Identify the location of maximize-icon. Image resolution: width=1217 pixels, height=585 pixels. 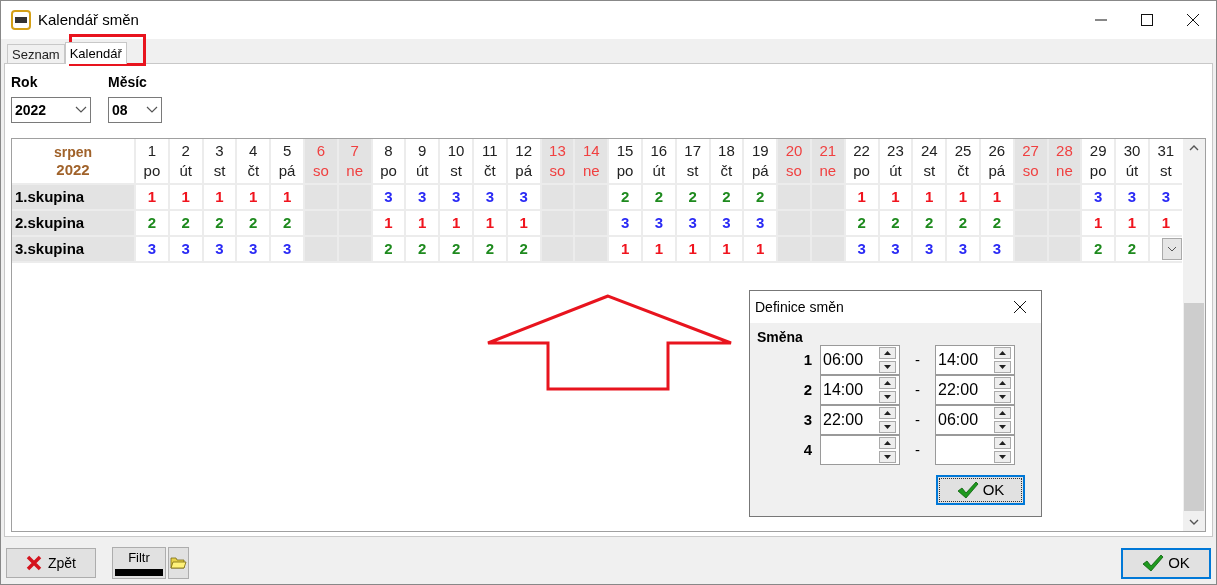
(1147, 20).